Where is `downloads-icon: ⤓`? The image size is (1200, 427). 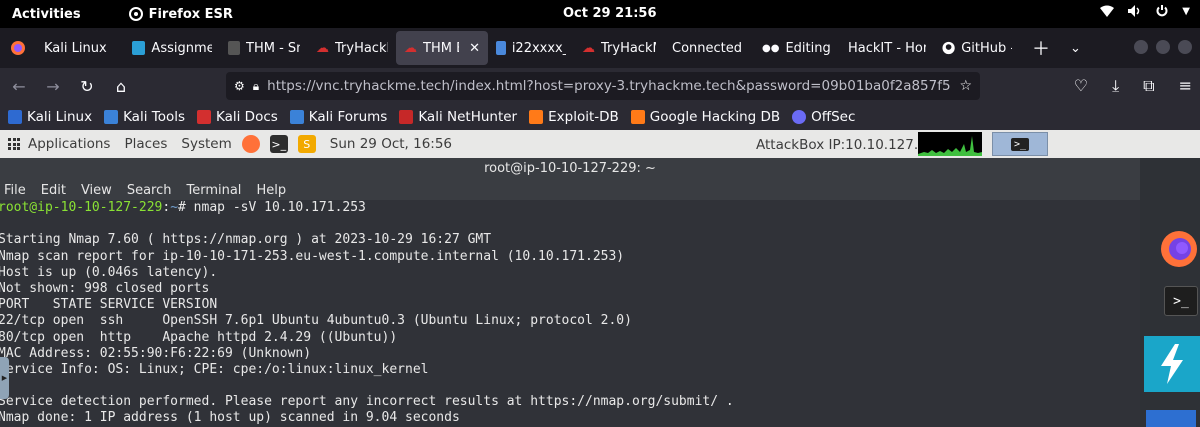 downloads-icon: ⤓ is located at coordinates (1115, 86).